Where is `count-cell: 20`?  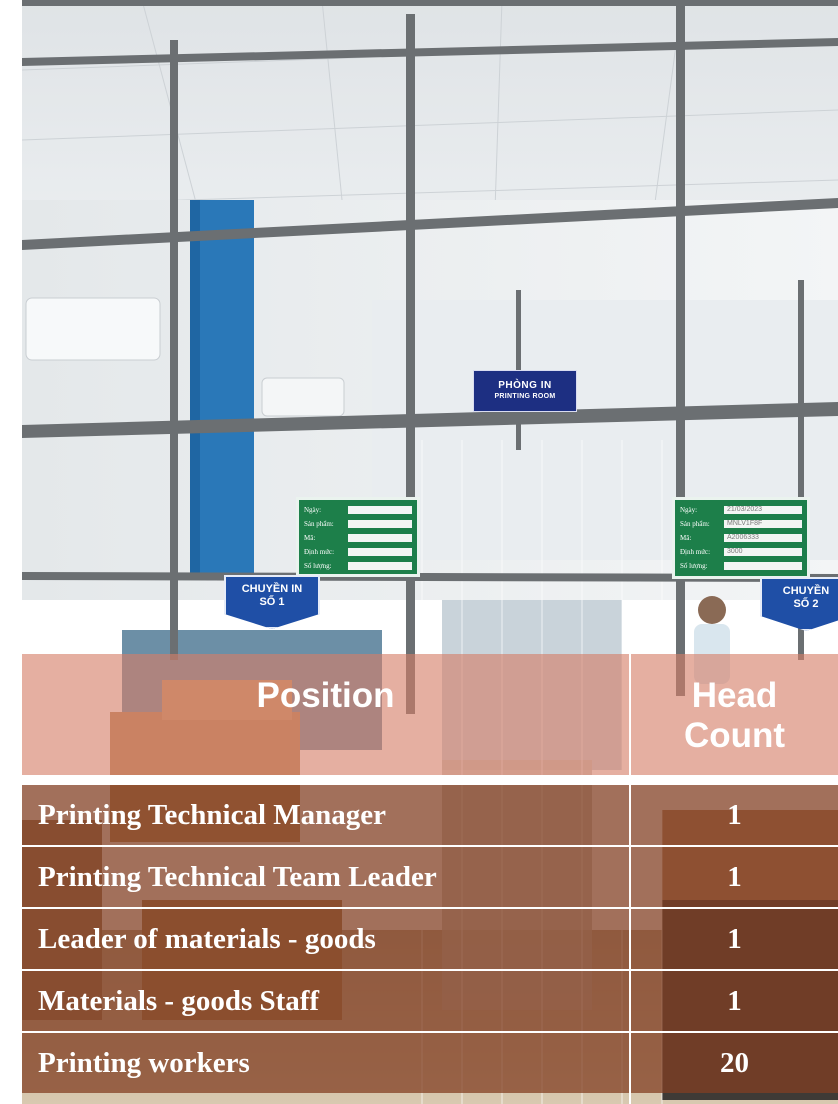
count-cell: 20 is located at coordinates (734, 1063).